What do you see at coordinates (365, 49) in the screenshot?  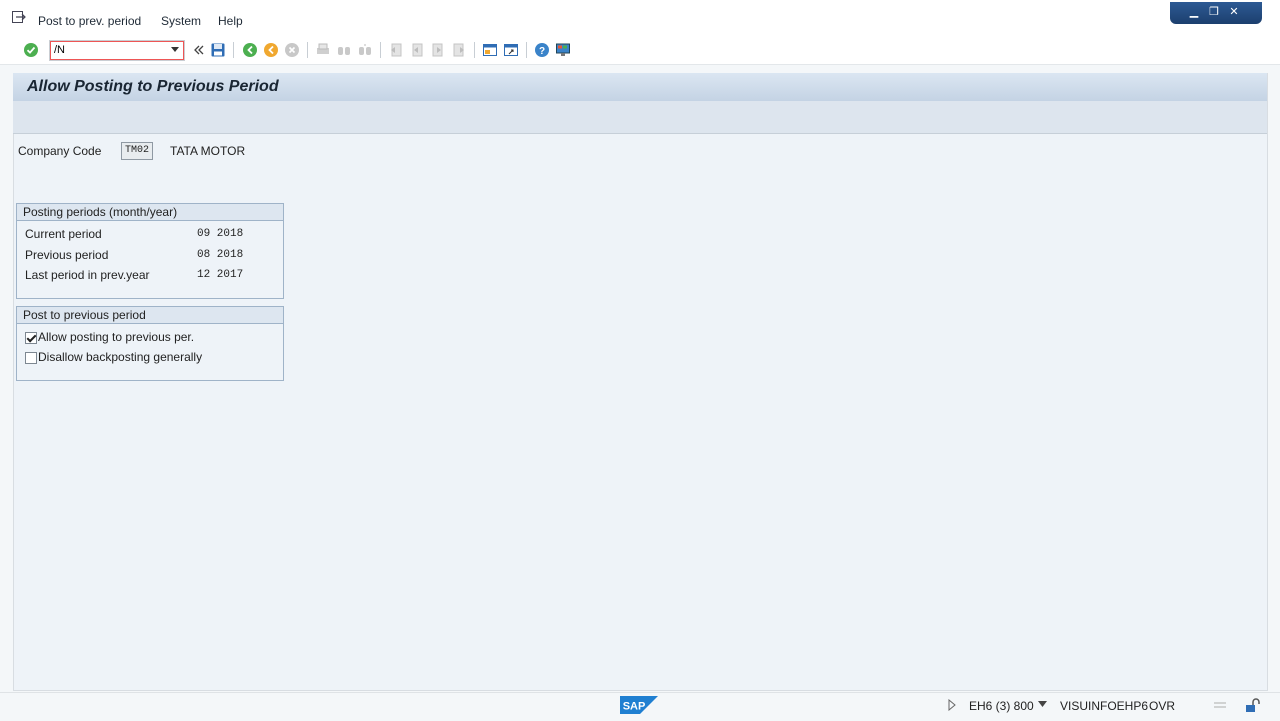 I see `find-next-icon` at bounding box center [365, 49].